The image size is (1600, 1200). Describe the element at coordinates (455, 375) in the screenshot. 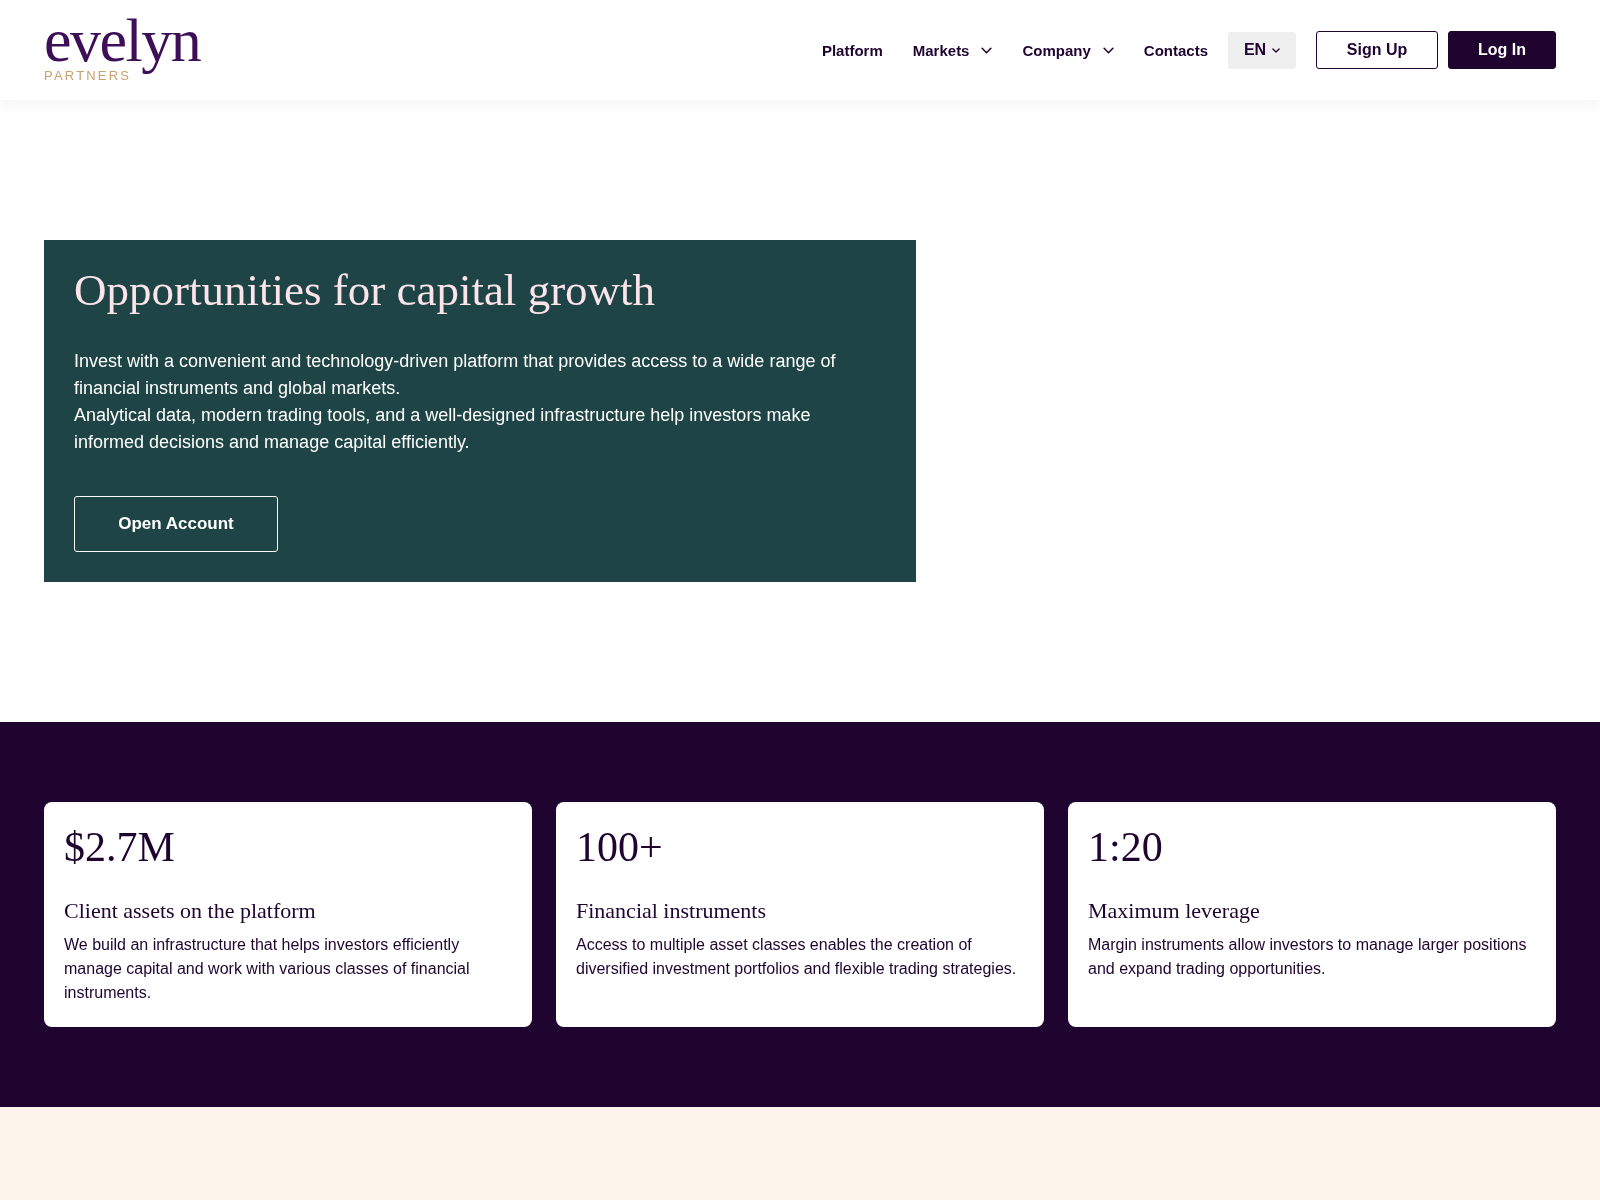

I see `hero-paragraph: Invest with a convenient and technology-driven platform that provides access to a wide range of financial instruments and global markets.` at that location.